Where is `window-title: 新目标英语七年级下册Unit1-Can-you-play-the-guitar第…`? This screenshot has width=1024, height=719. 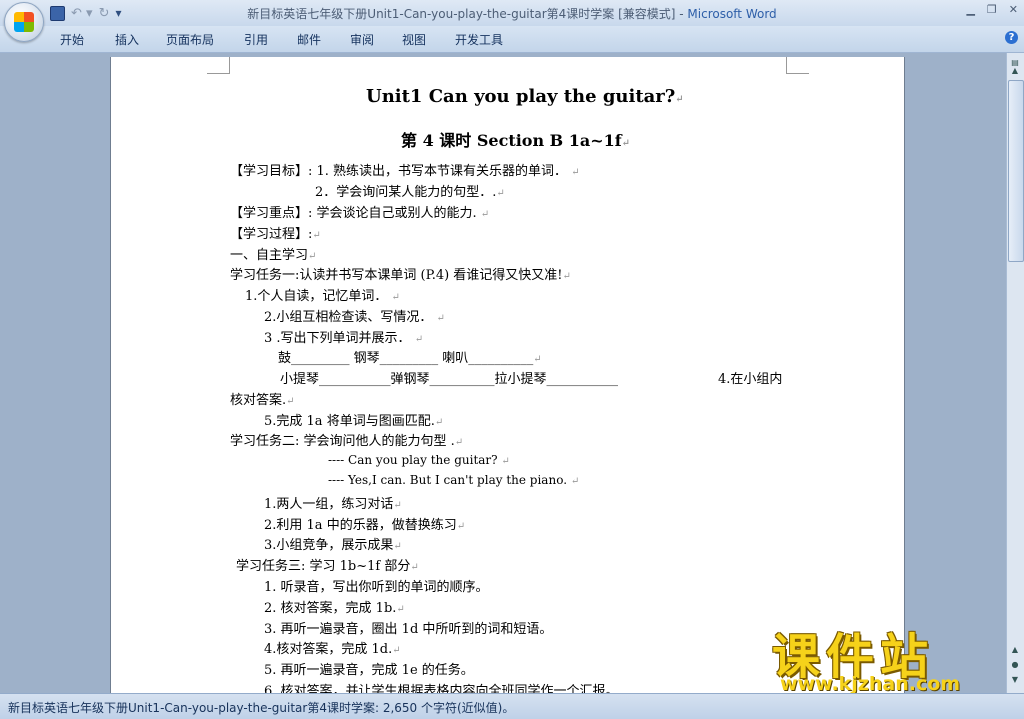 window-title: 新目标英语七年级下册Unit1-Can-you-play-the-guitar第… is located at coordinates (512, 14).